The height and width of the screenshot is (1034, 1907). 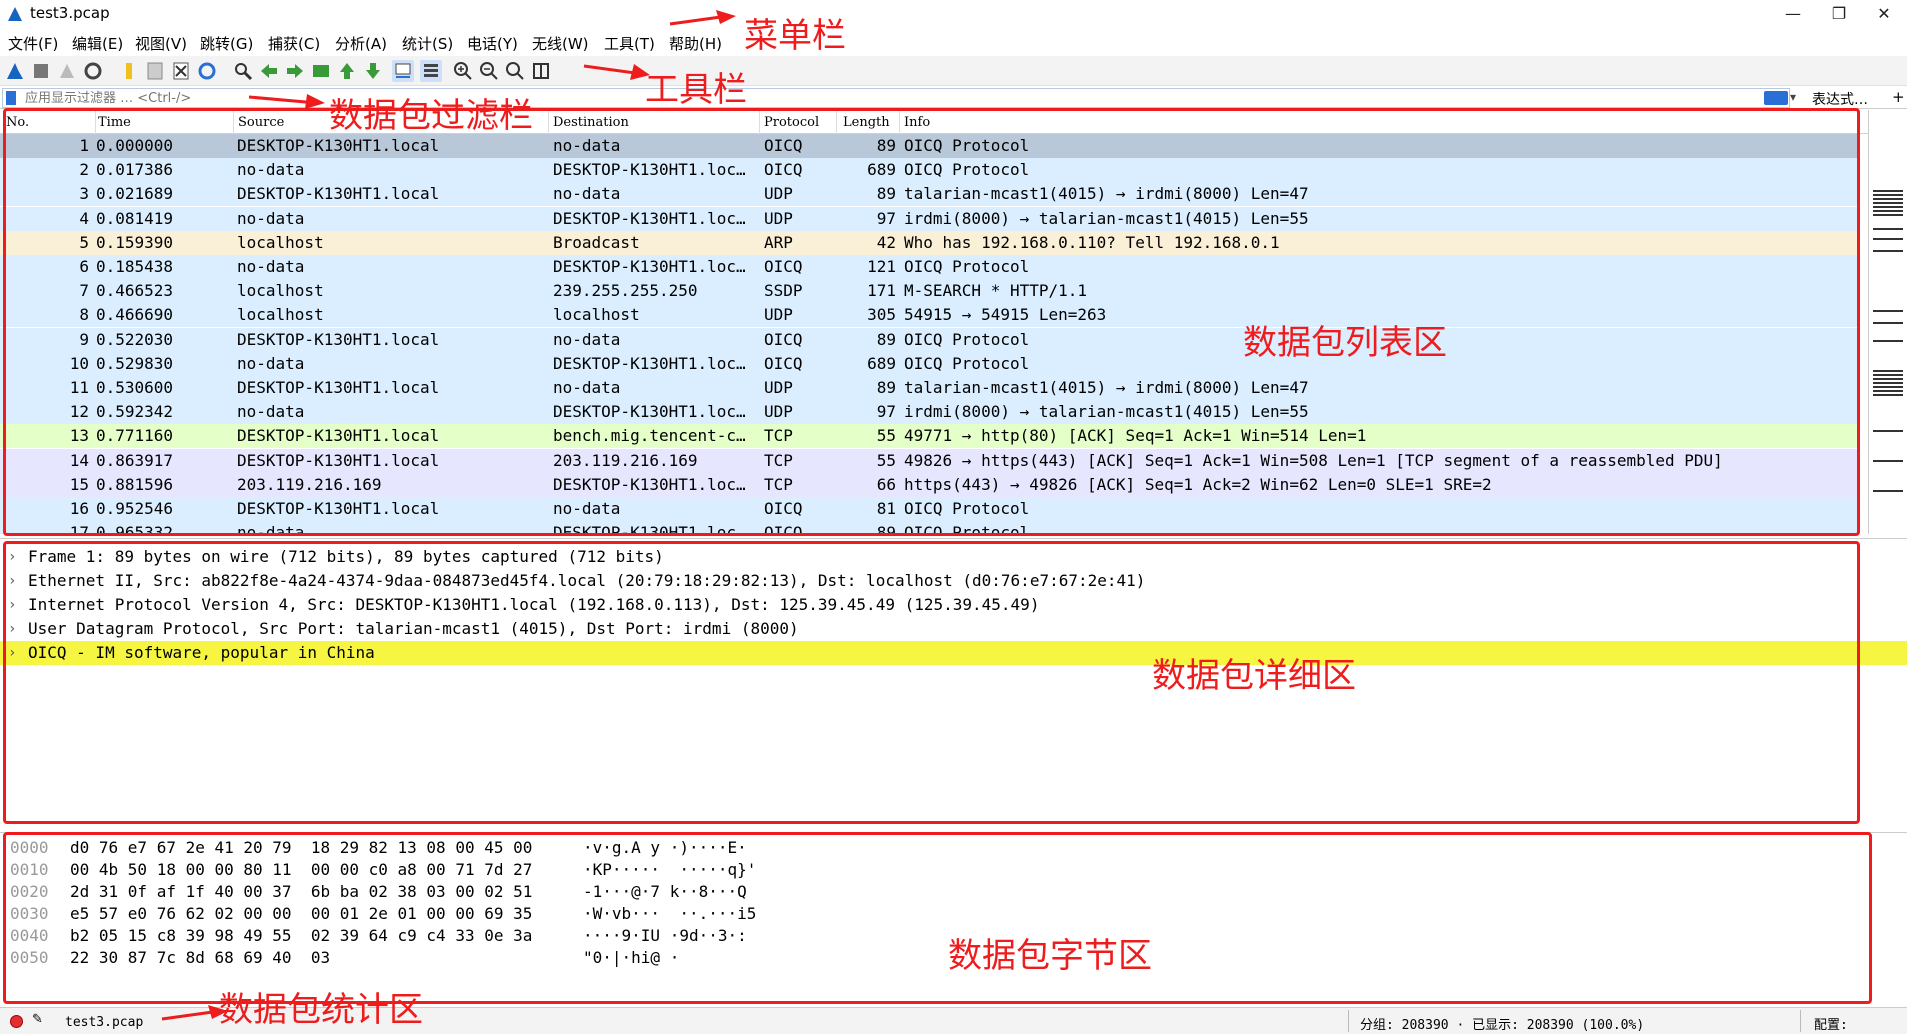 I want to click on minimize-button: —, so click(x=1793, y=15).